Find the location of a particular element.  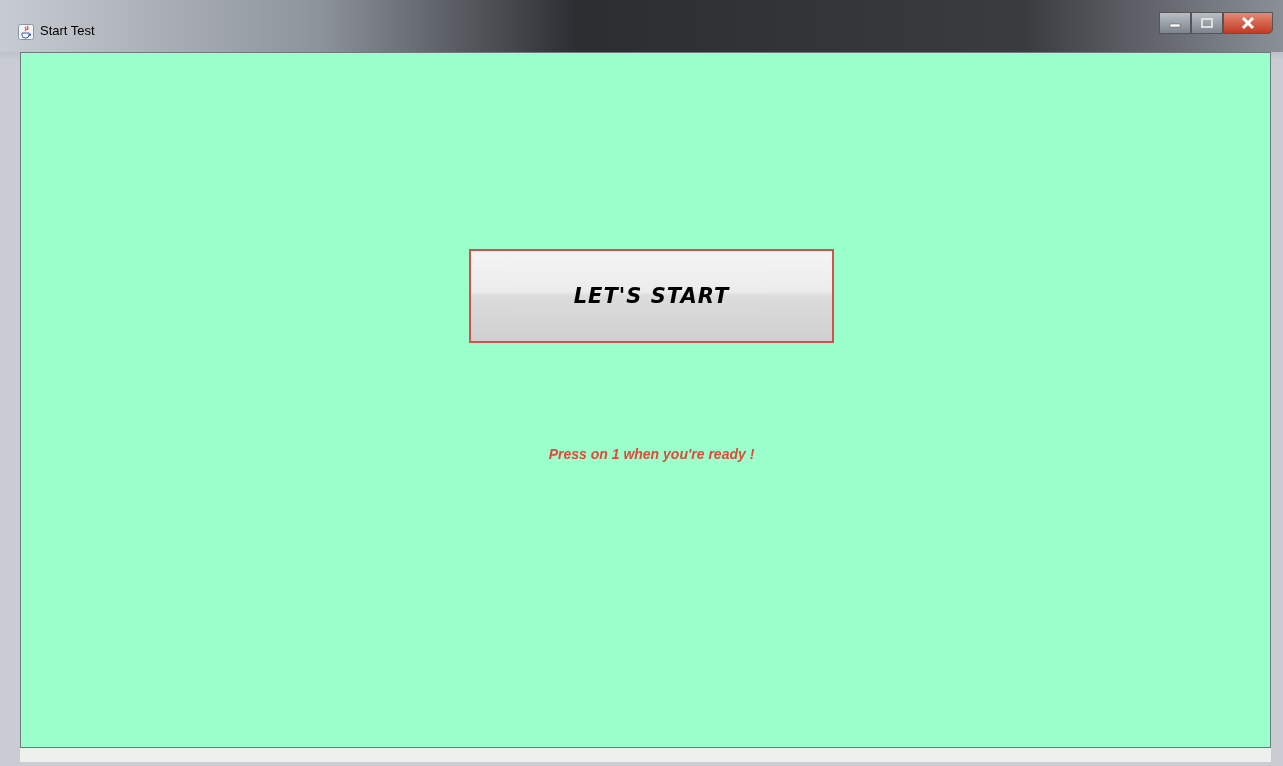

instruction-text: Press on 1 when you're ready ! is located at coordinates (651, 454).